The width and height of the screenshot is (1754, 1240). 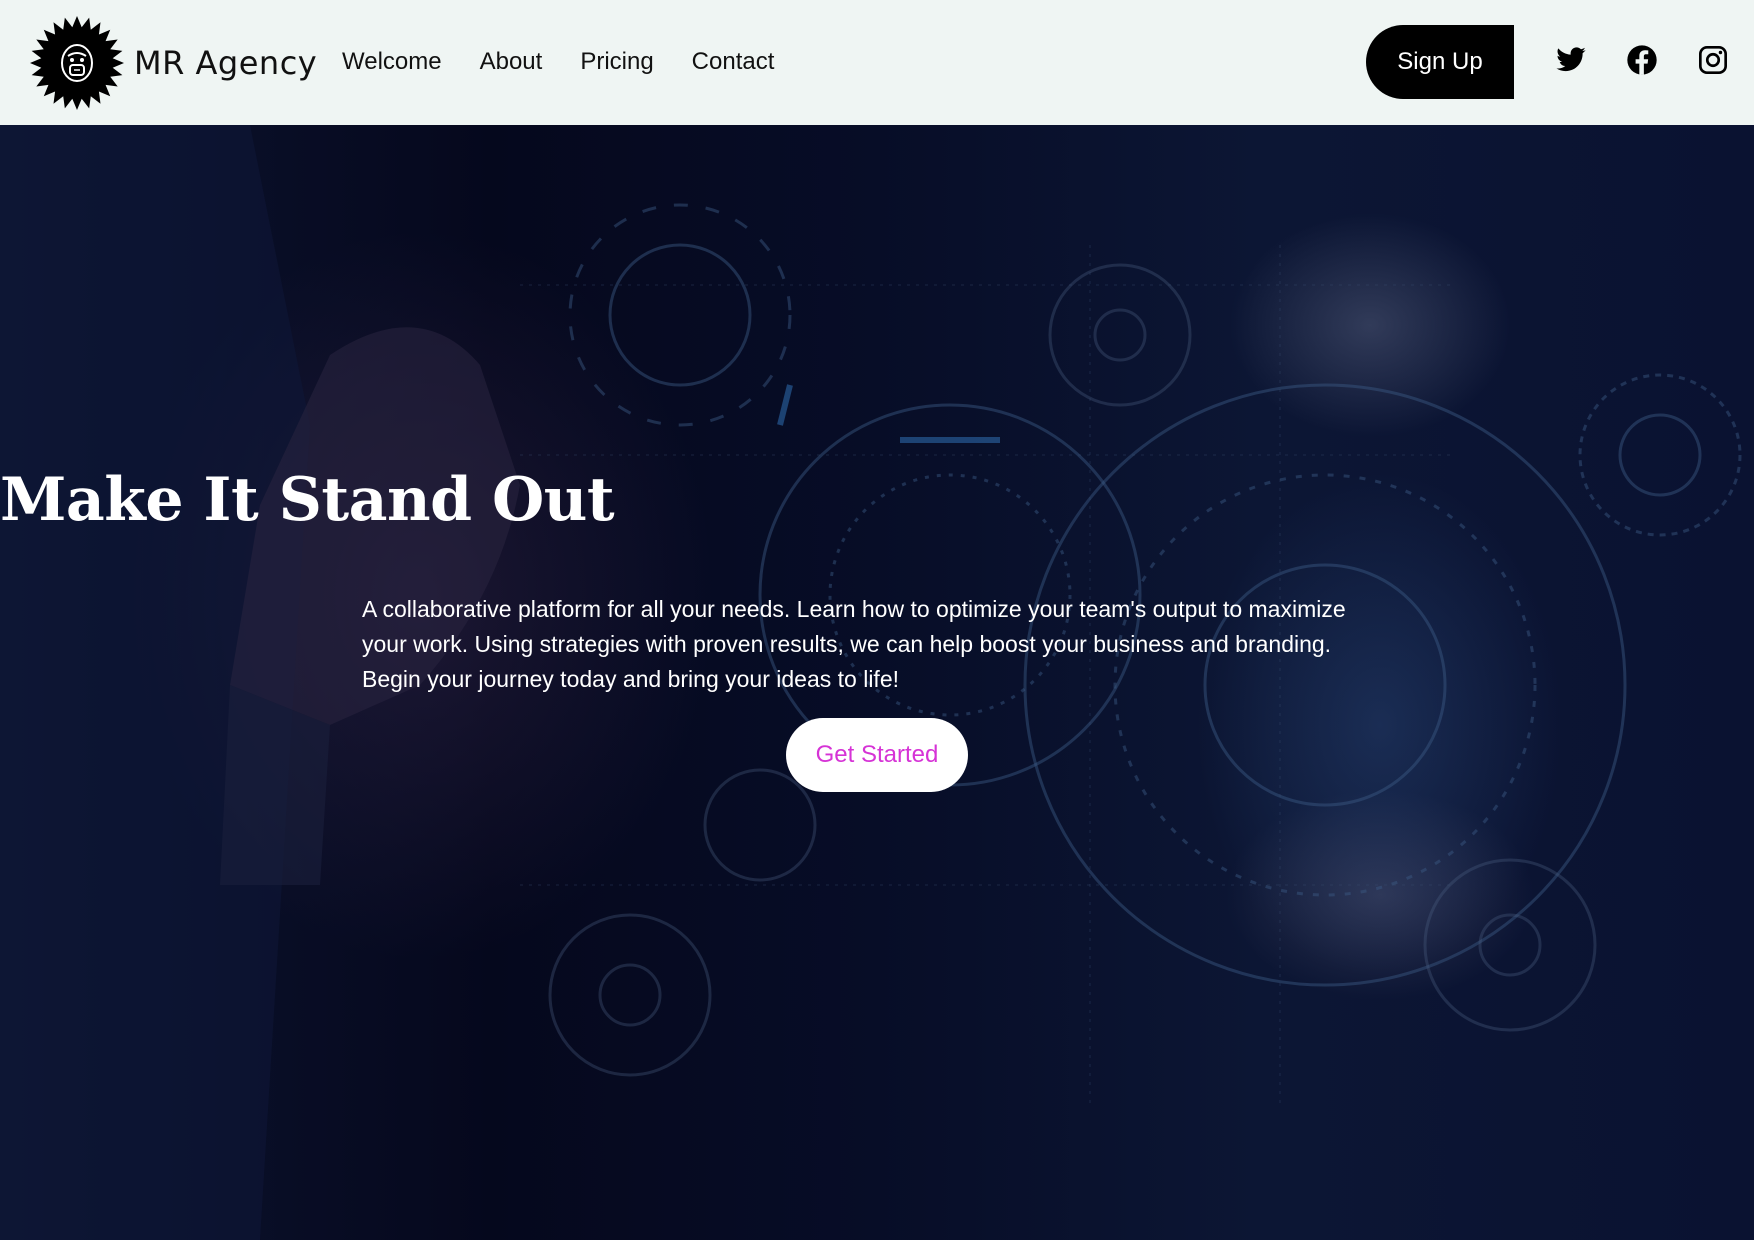 I want to click on gorilla-badge-icon, so click(x=77, y=63).